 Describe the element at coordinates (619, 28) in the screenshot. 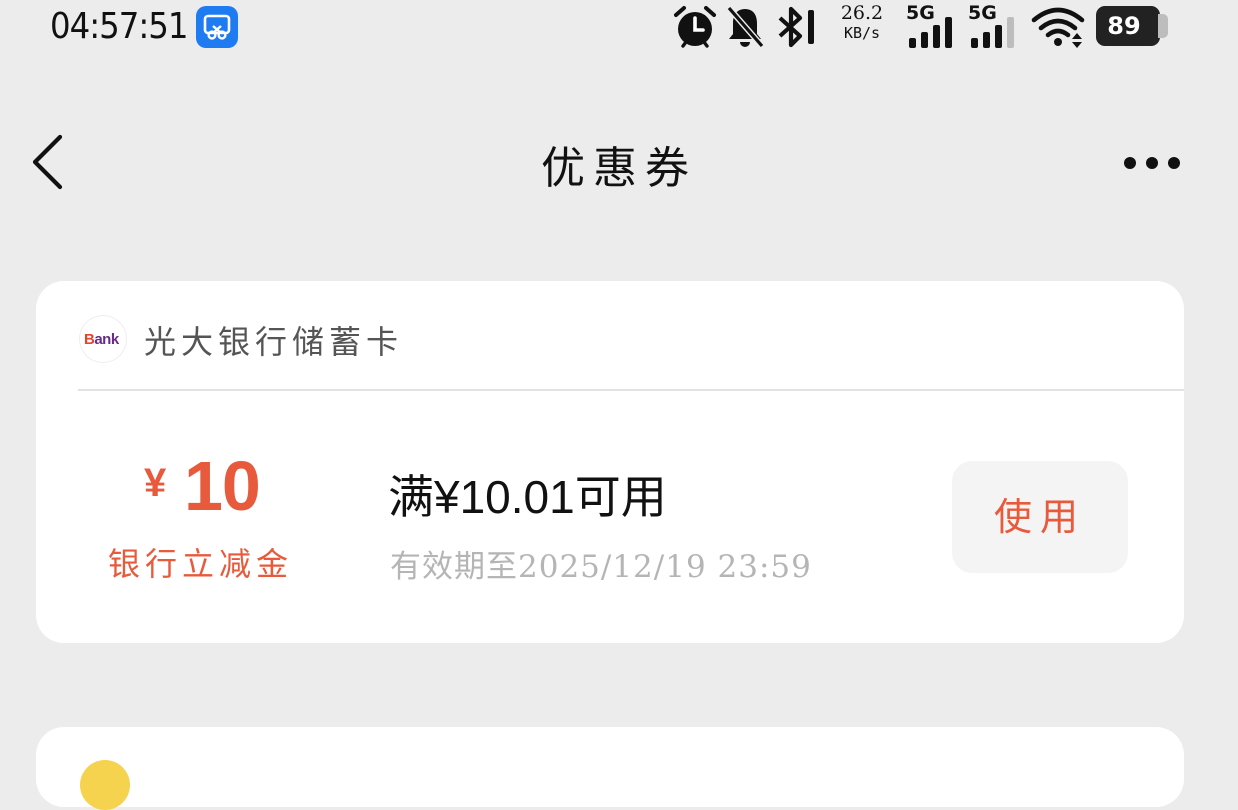

I see `status-bar: 04:57:51 26.2 KB/s 5G 5G 89` at that location.